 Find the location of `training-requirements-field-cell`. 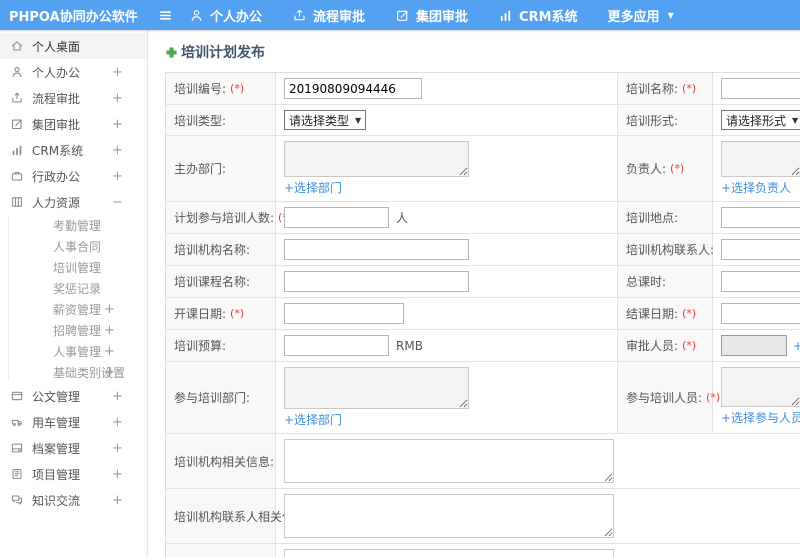

training-requirements-field-cell is located at coordinates (538, 550).